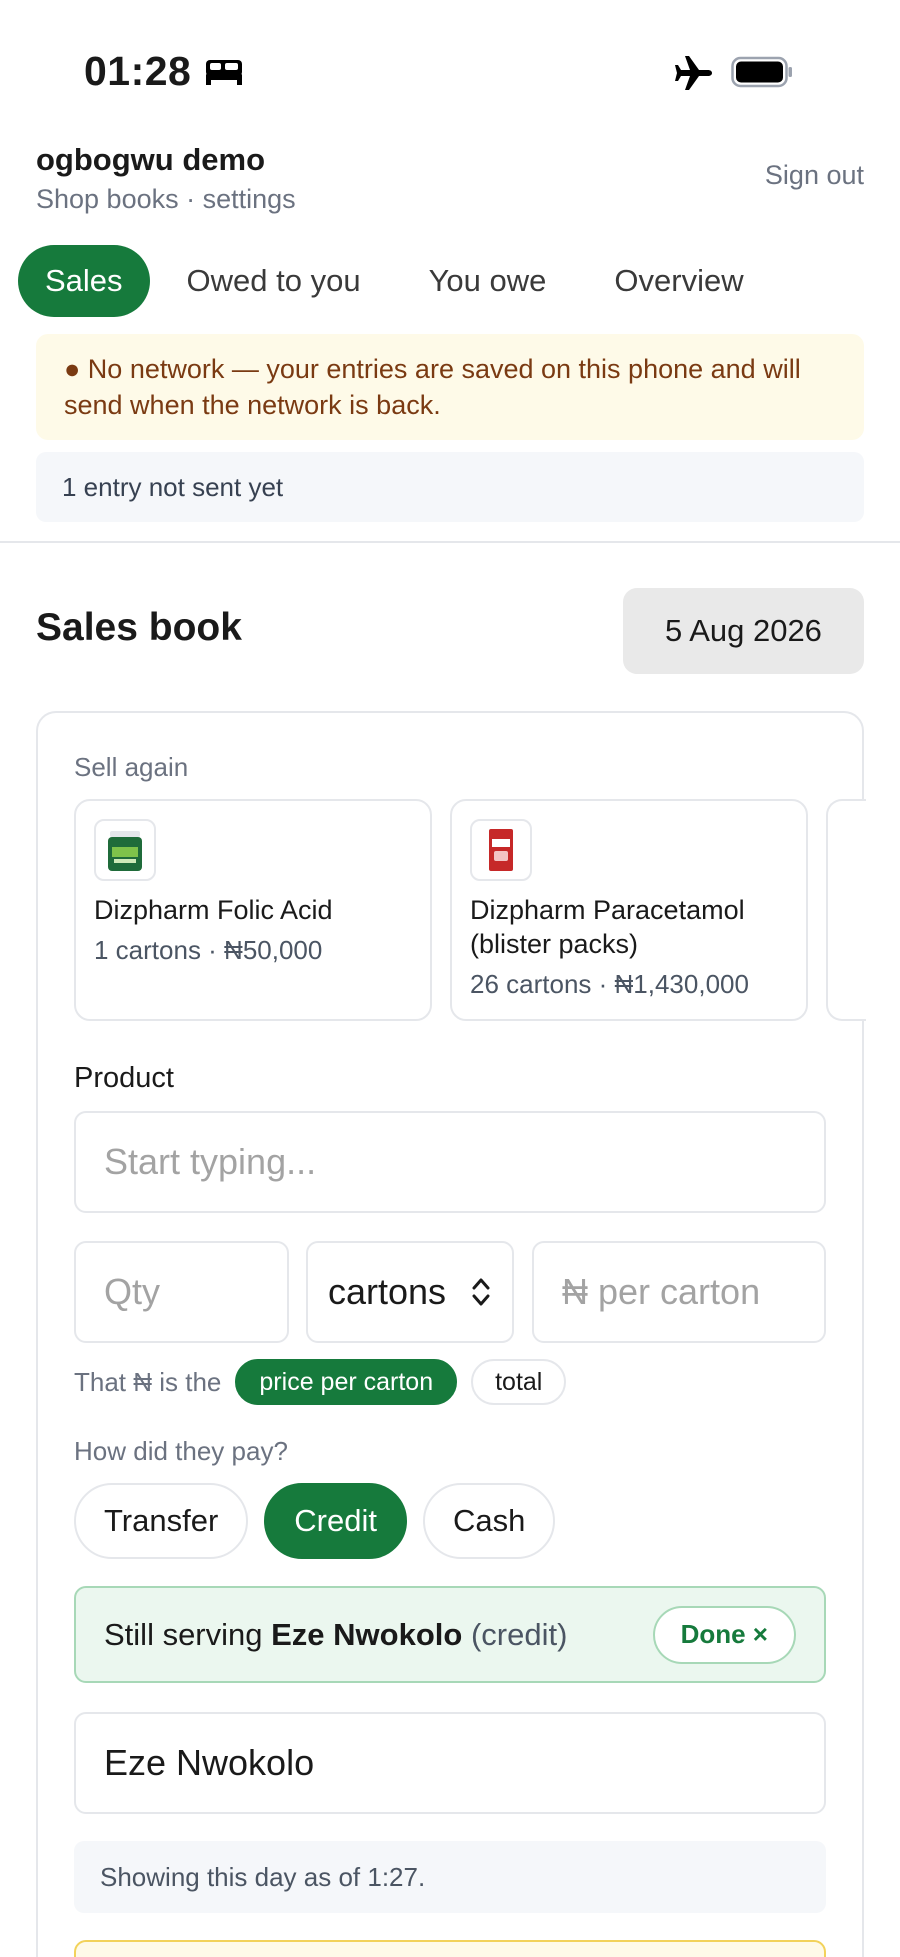 This screenshot has height=1957, width=900. Describe the element at coordinates (208, 950) in the screenshot. I see `sell-again-product-meta: 1 cartons · ₦50,000` at that location.